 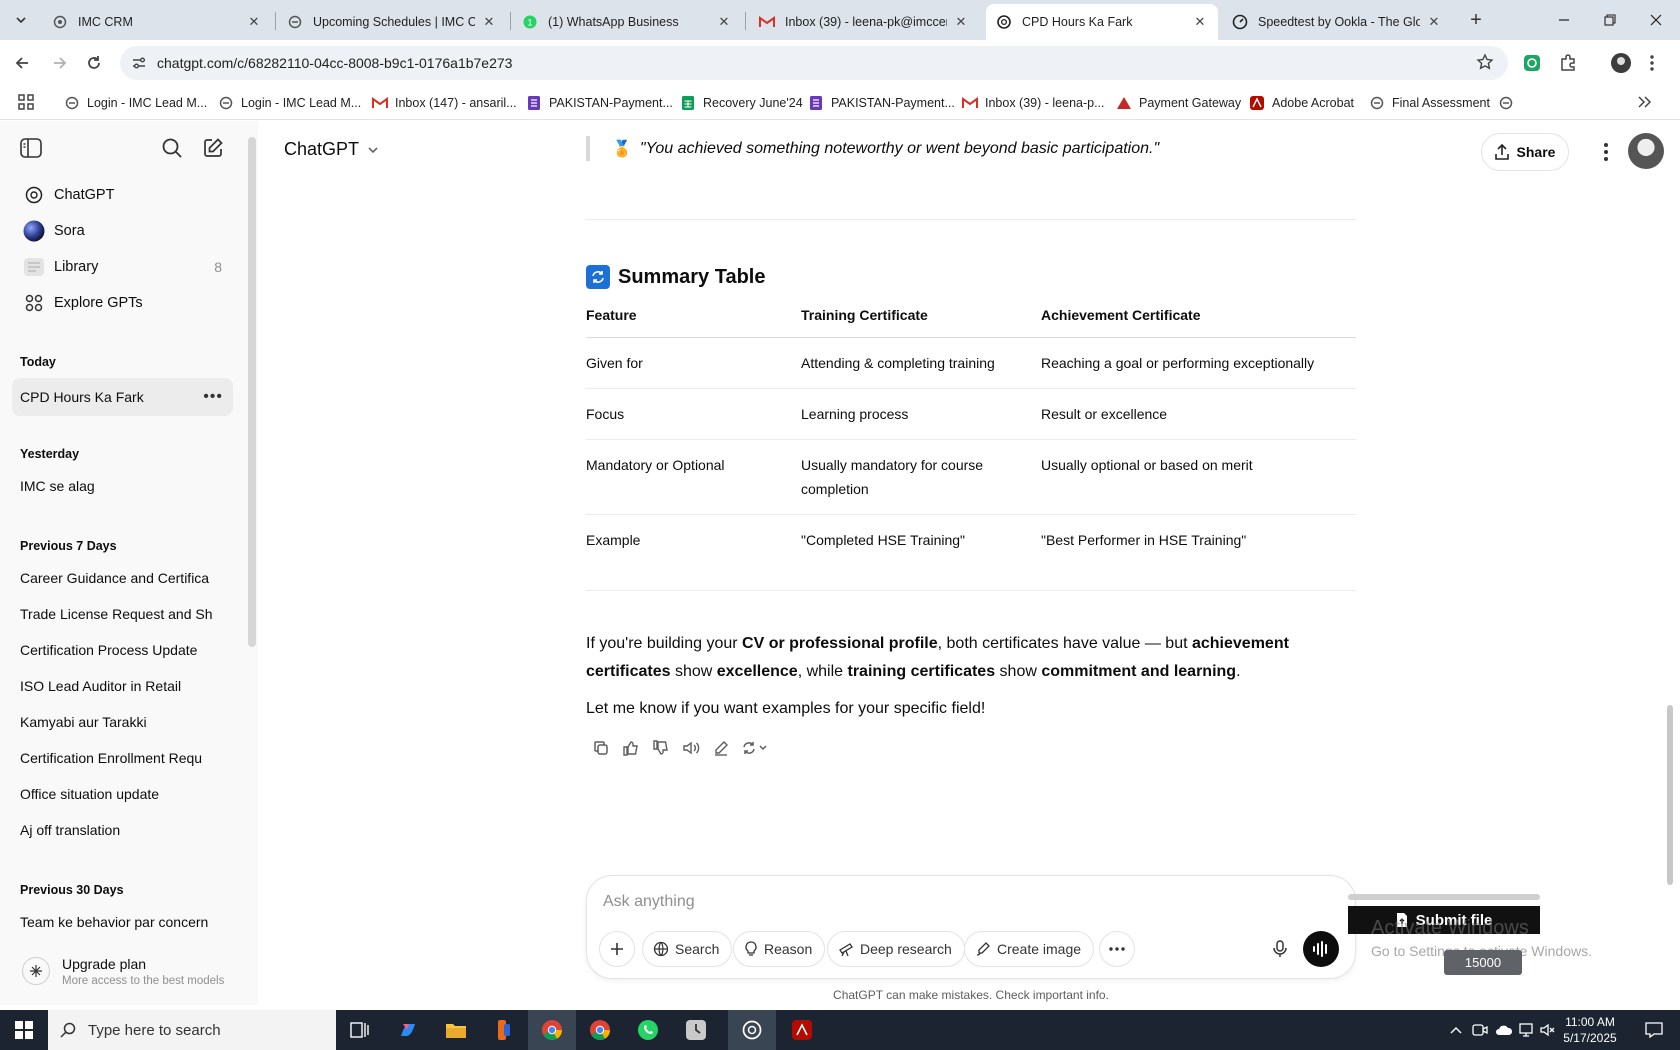 What do you see at coordinates (26, 102) in the screenshot?
I see `apps-grid-icon` at bounding box center [26, 102].